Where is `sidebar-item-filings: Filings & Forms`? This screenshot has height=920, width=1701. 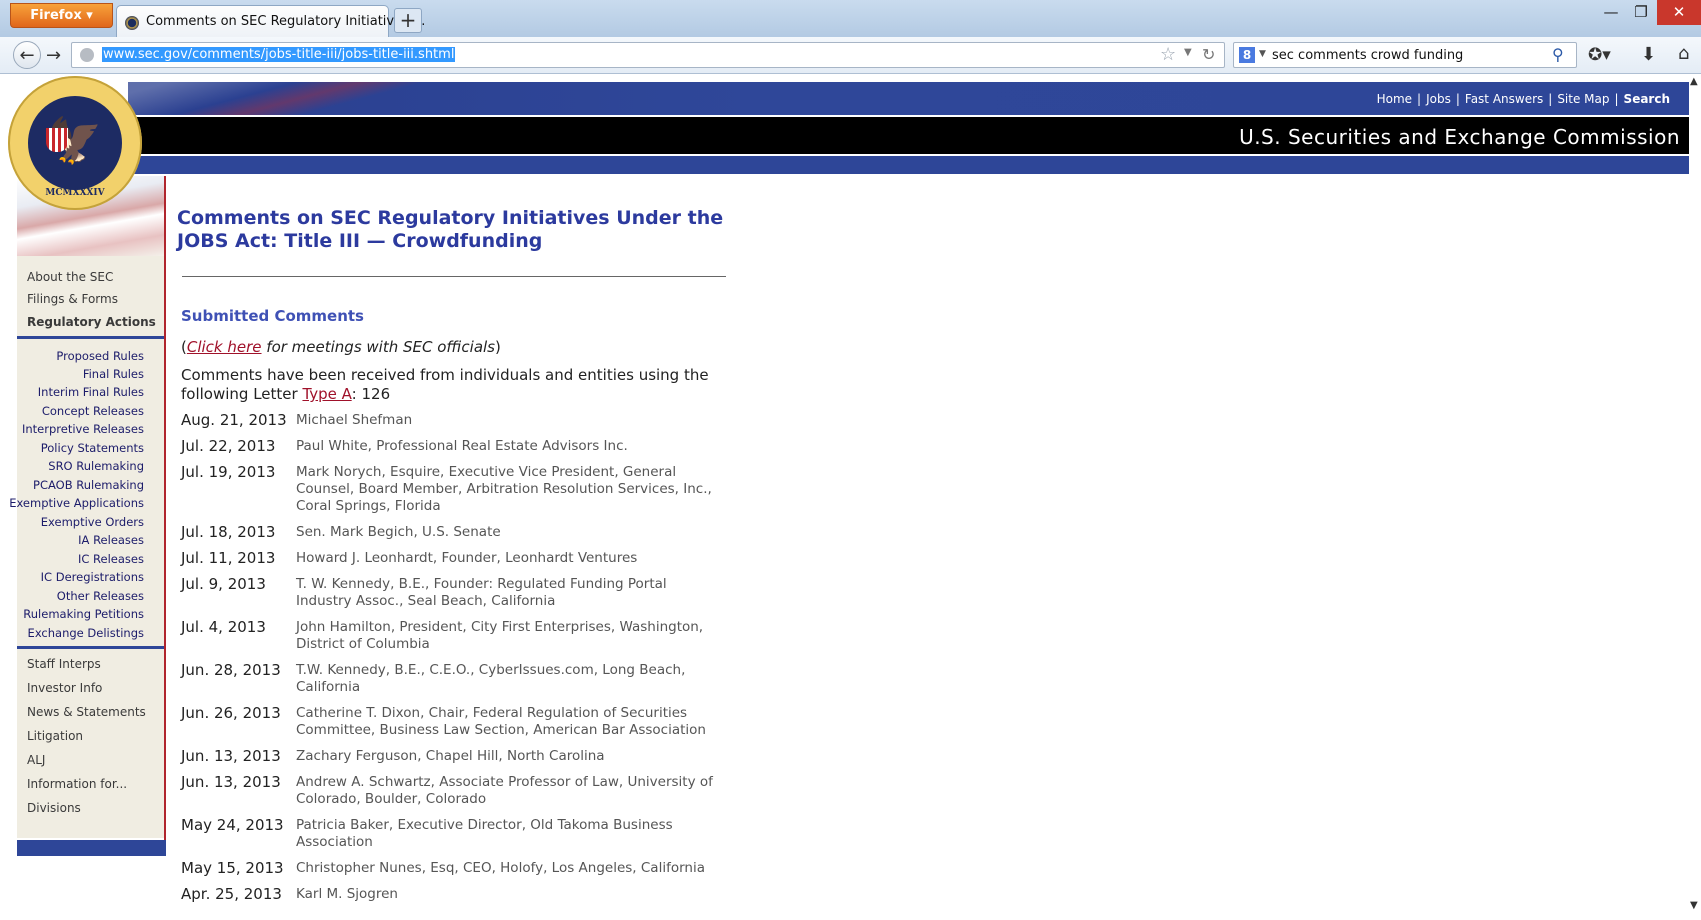
sidebar-item-filings: Filings & Forms is located at coordinates (72, 299).